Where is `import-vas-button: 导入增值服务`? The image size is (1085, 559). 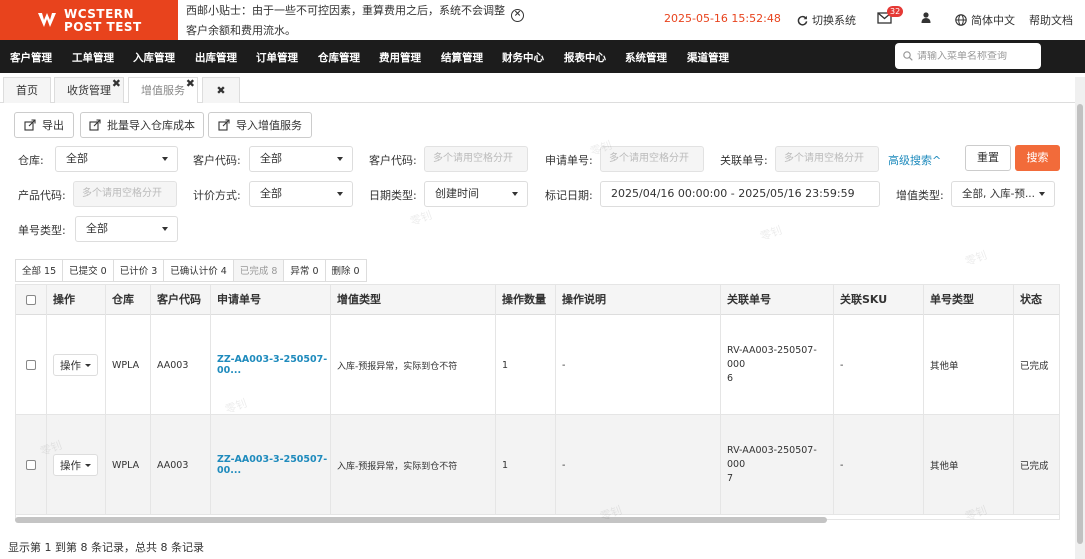
import-vas-button: 导入增值服务 is located at coordinates (260, 125).